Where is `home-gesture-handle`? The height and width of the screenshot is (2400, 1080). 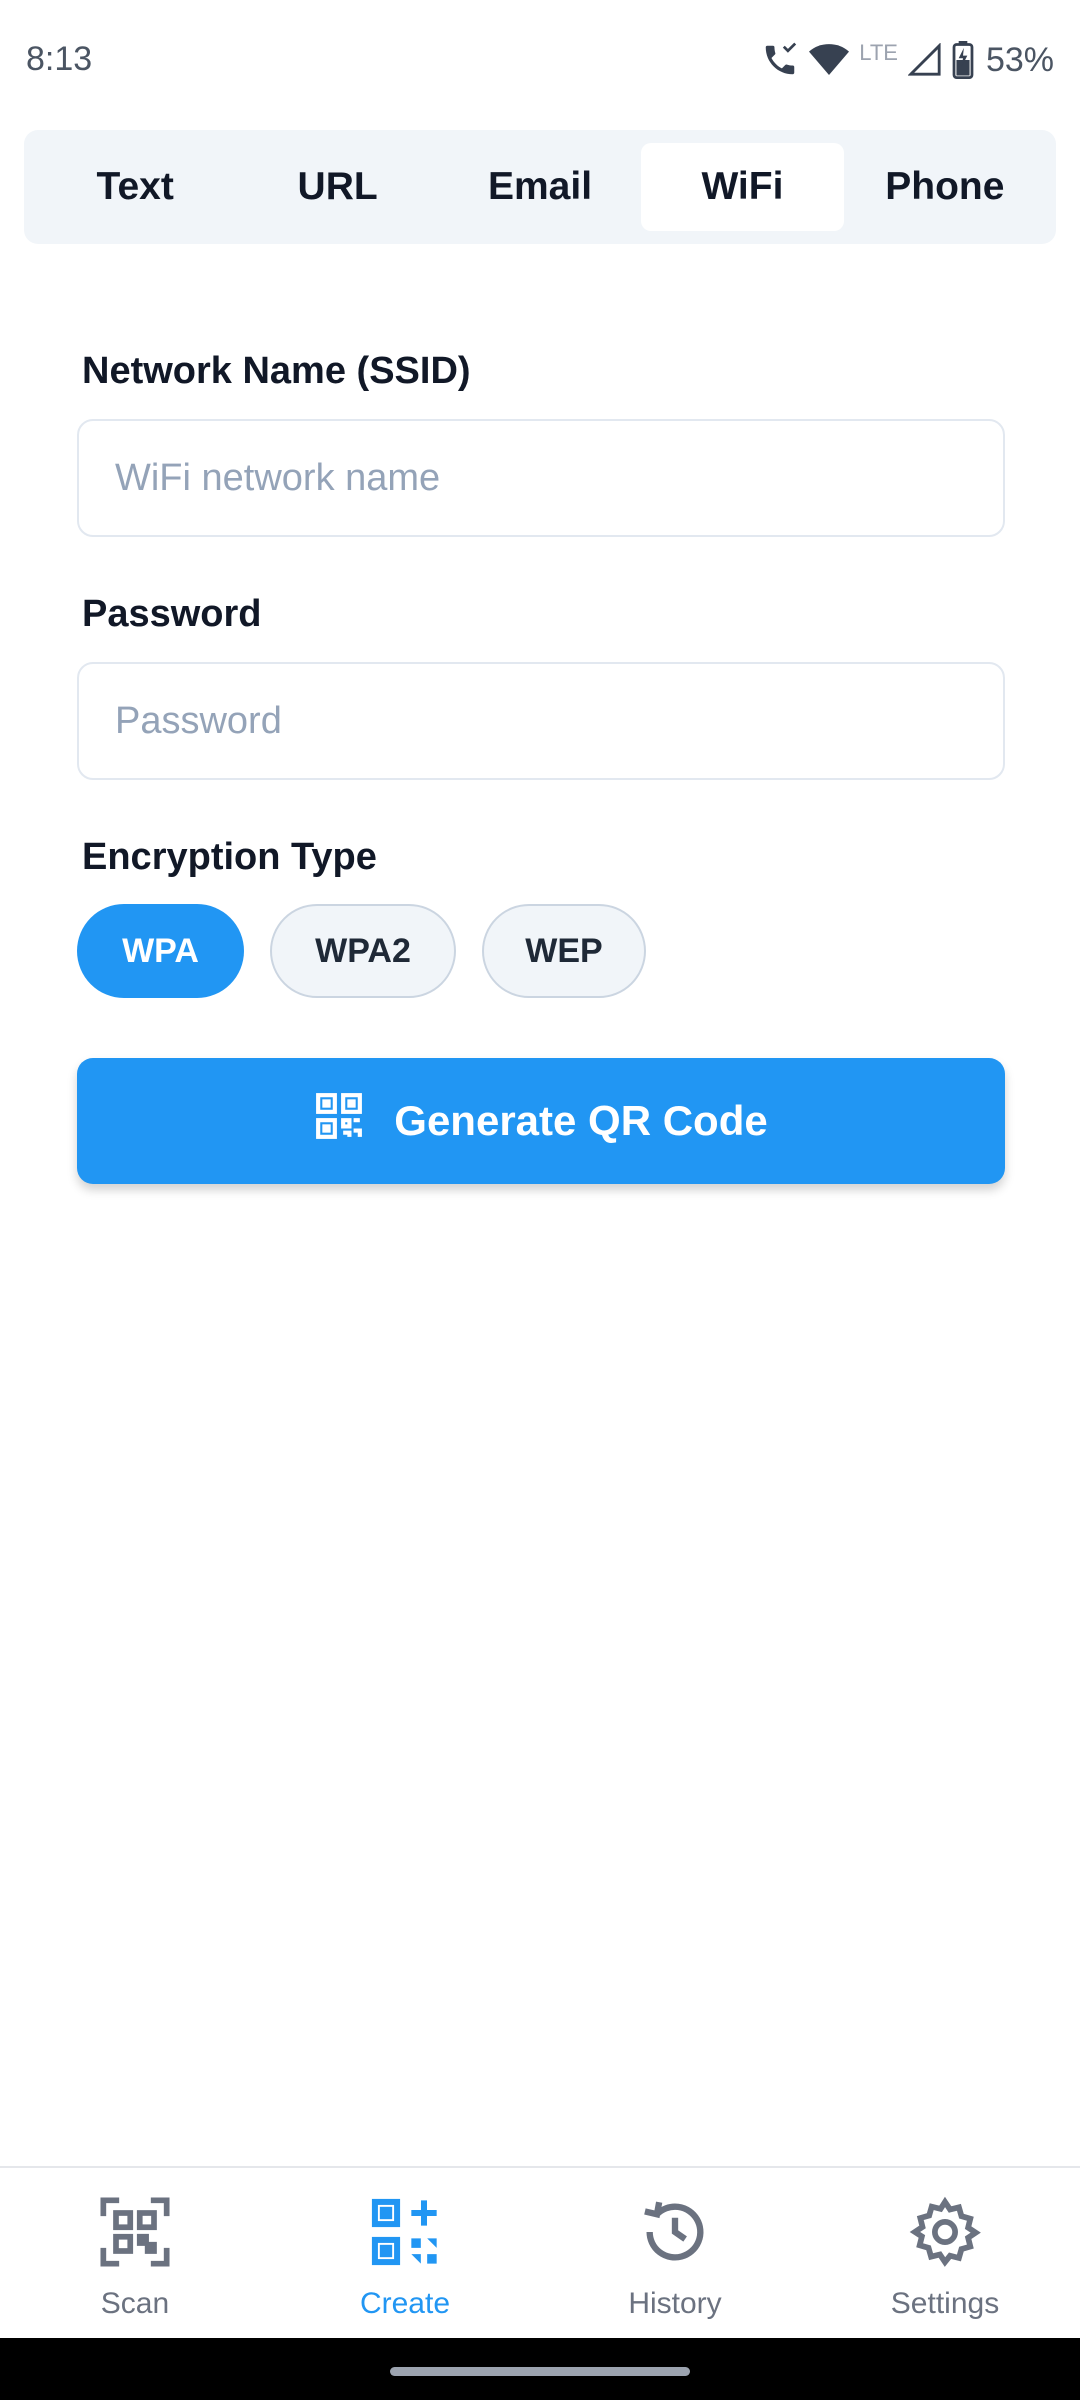 home-gesture-handle is located at coordinates (540, 2371).